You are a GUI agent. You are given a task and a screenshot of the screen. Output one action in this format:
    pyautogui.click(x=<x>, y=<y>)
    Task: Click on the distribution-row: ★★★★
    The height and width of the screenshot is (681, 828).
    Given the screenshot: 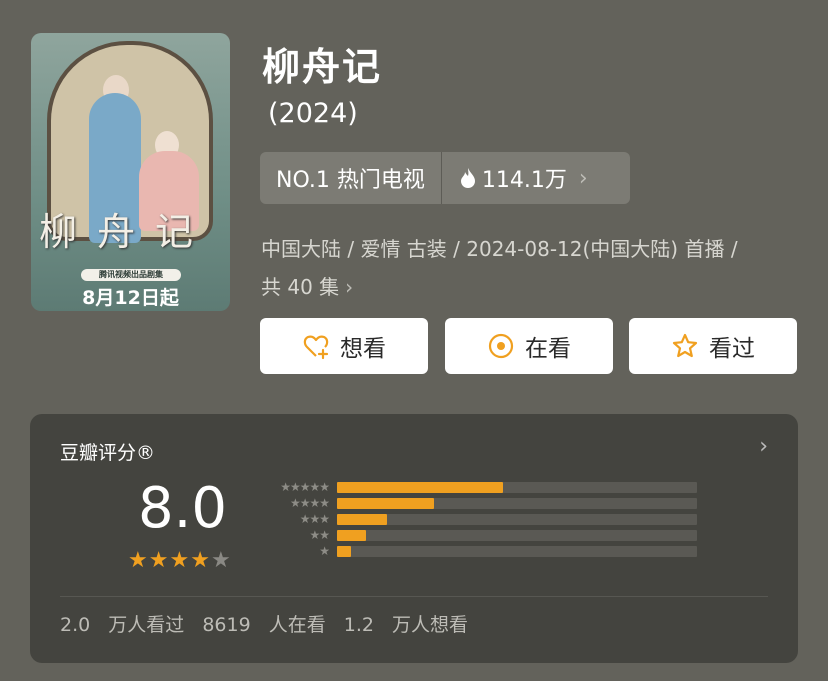 What is the action you would take?
    pyautogui.click(x=480, y=503)
    